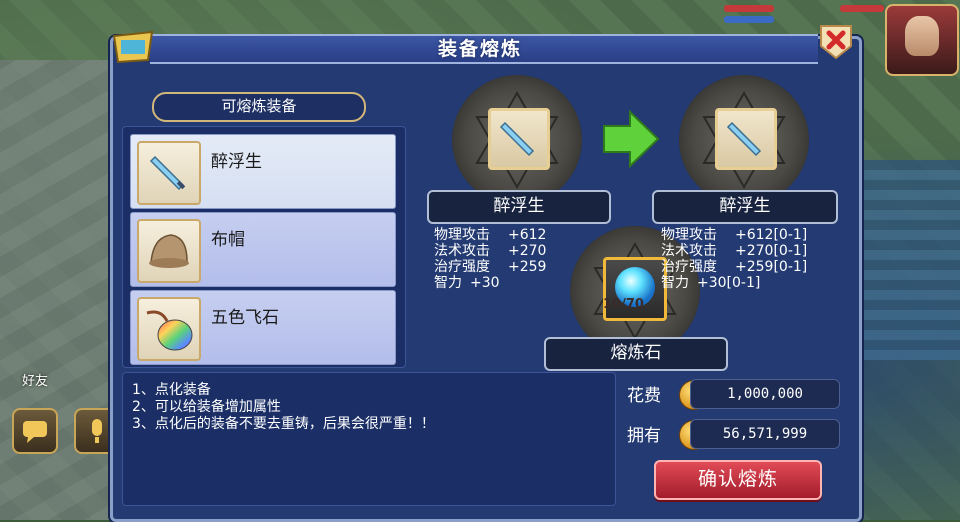 This screenshot has width=960, height=522. I want to click on list-item-label: 五色飞石, so click(245, 318).